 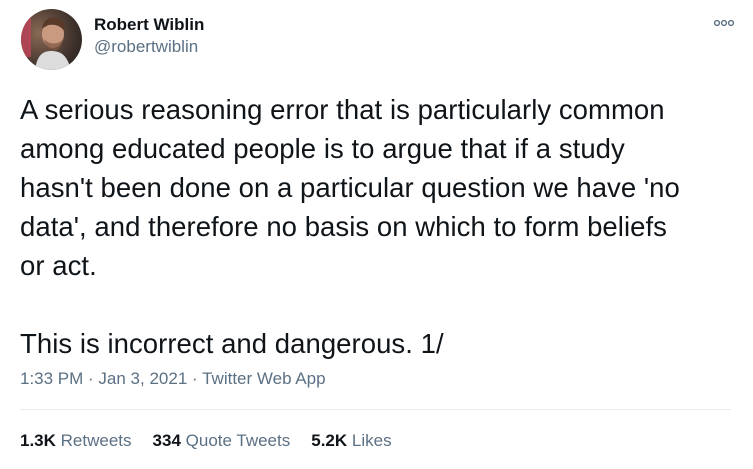 I want to click on profile-photo, so click(x=51, y=39).